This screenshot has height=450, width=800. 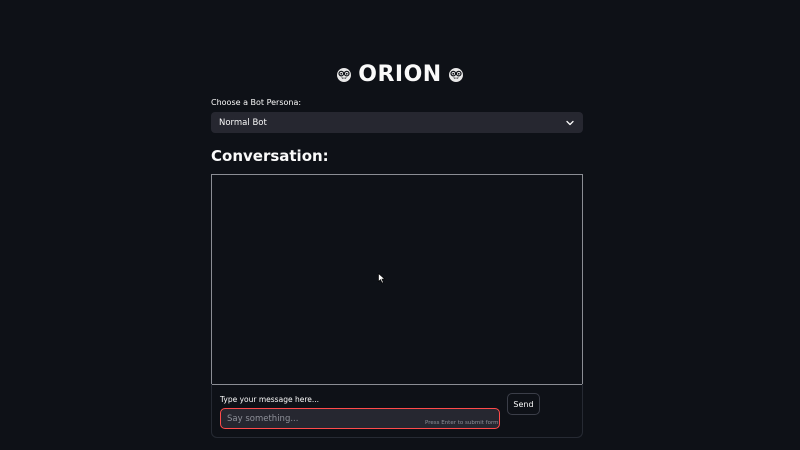 What do you see at coordinates (523, 404) in the screenshot?
I see `send-button: Send` at bounding box center [523, 404].